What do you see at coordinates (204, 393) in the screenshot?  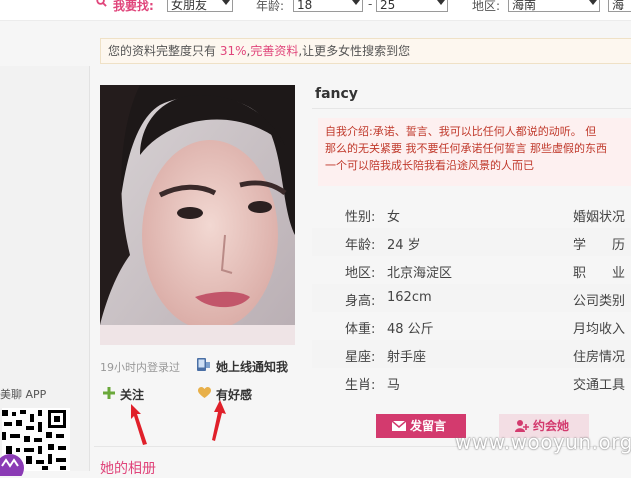 I see `heart-icon` at bounding box center [204, 393].